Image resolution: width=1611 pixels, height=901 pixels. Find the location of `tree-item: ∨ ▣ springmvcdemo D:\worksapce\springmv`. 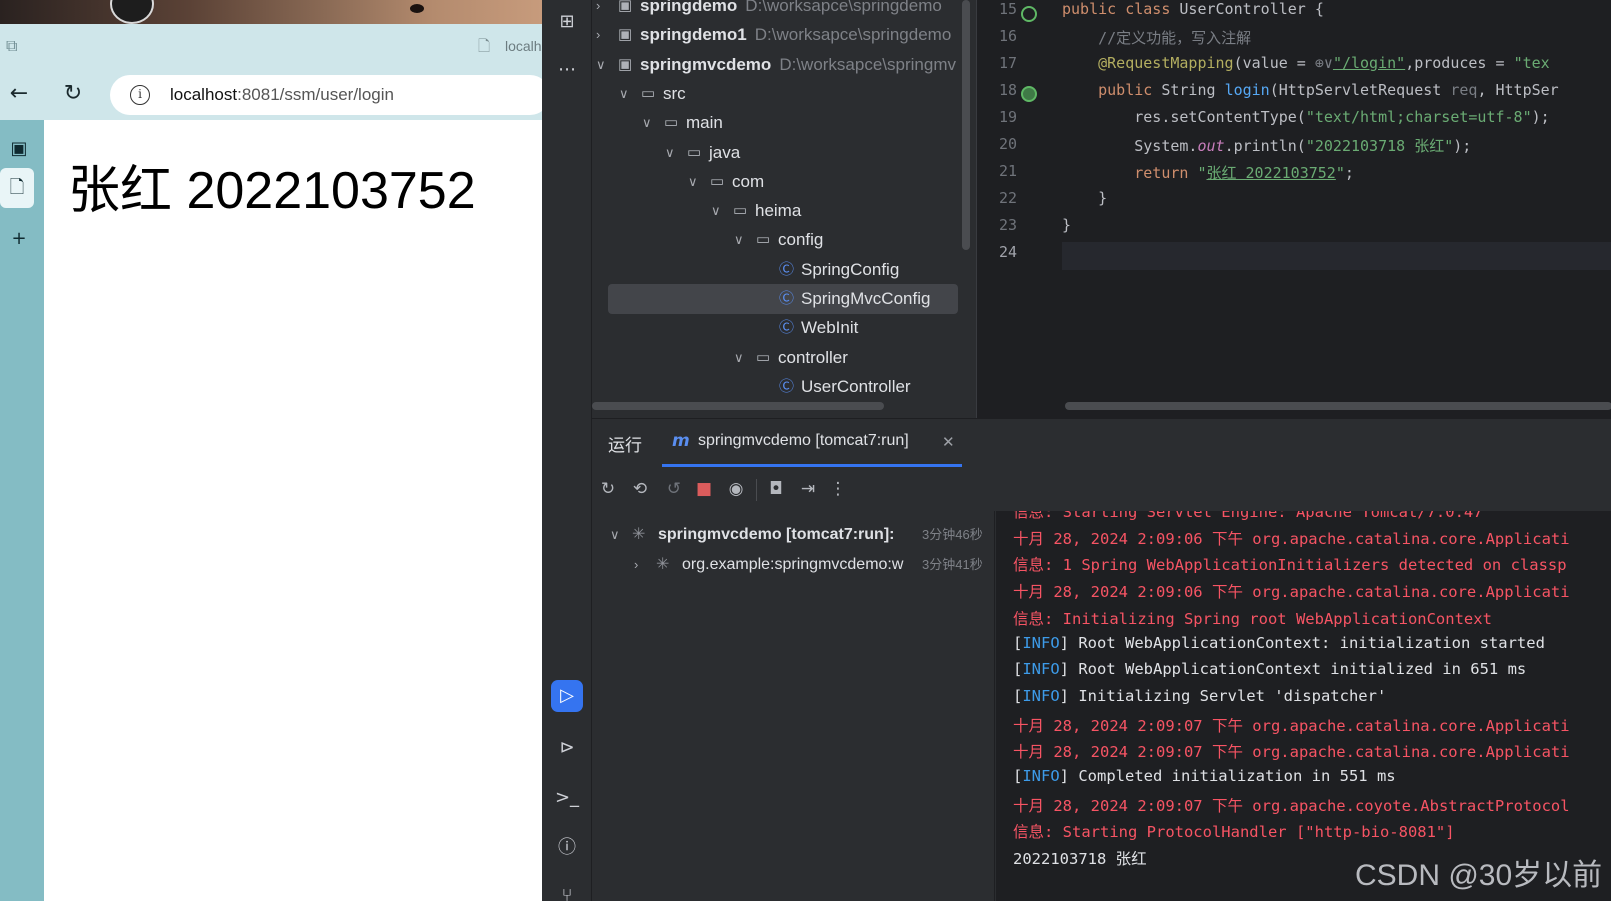

tree-item: ∨ ▣ springmvcdemo D:\worksapce\springmv is located at coordinates (784, 65).